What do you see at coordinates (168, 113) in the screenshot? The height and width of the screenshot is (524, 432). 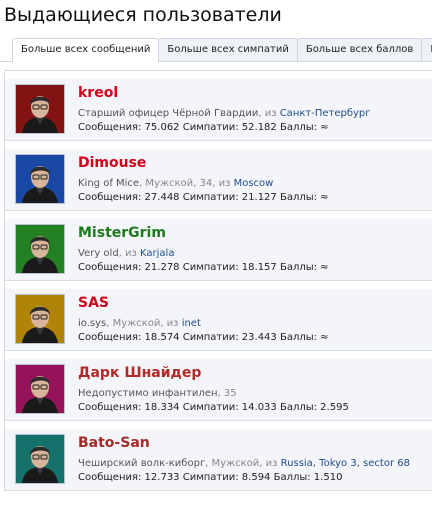 I see `user-title: Старший офицер Чёрной Гвардии` at bounding box center [168, 113].